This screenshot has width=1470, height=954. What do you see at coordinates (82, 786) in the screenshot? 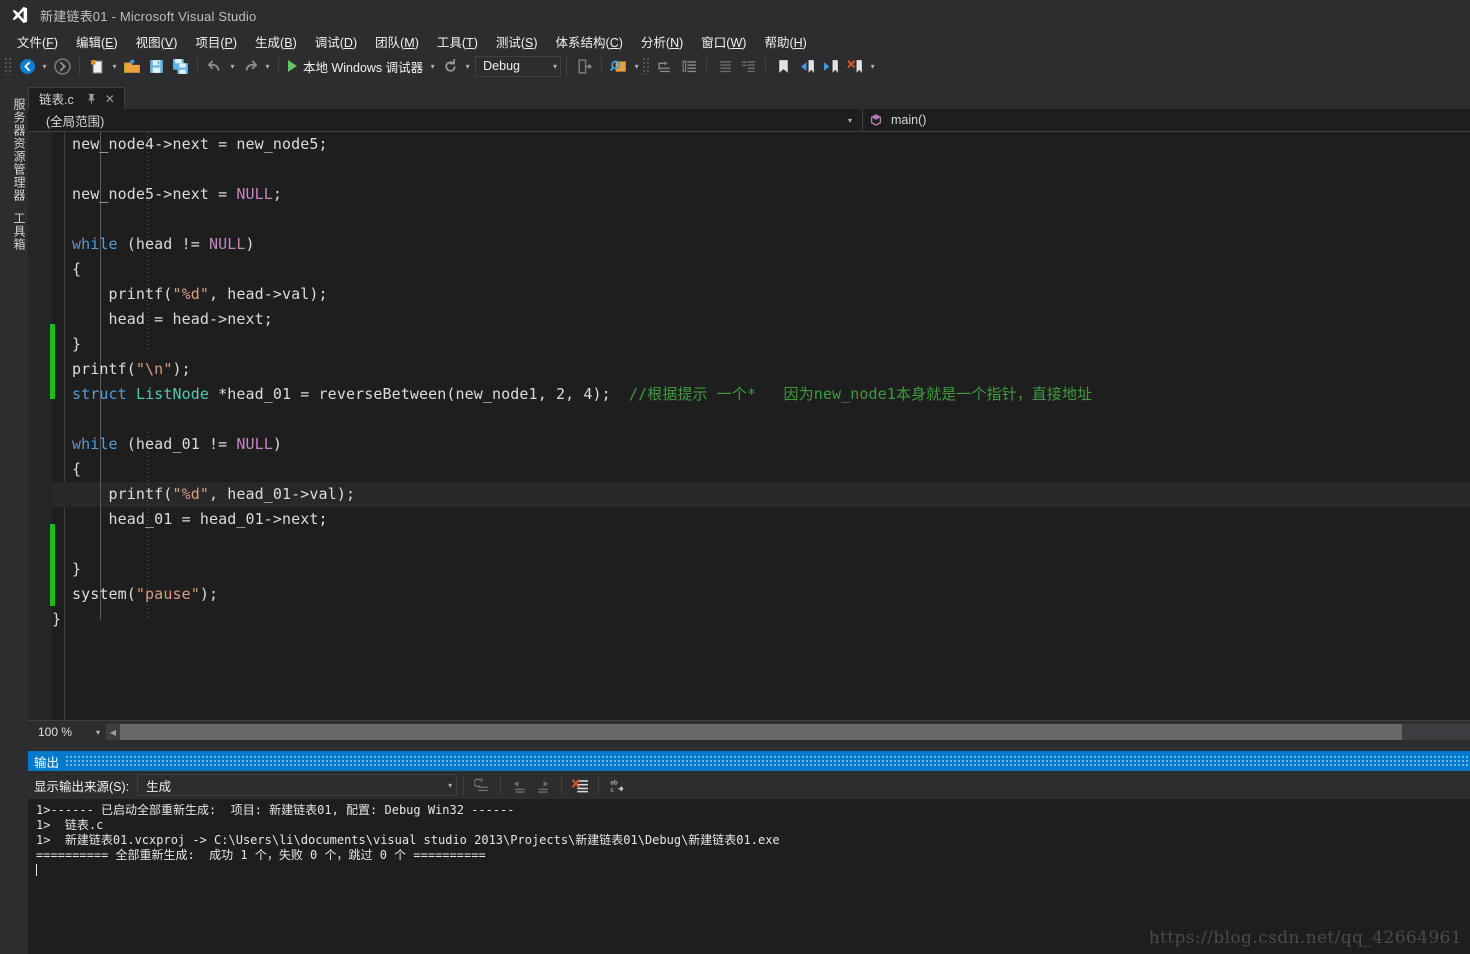
I see `output-source-label: 显示输出来源(S):` at bounding box center [82, 786].